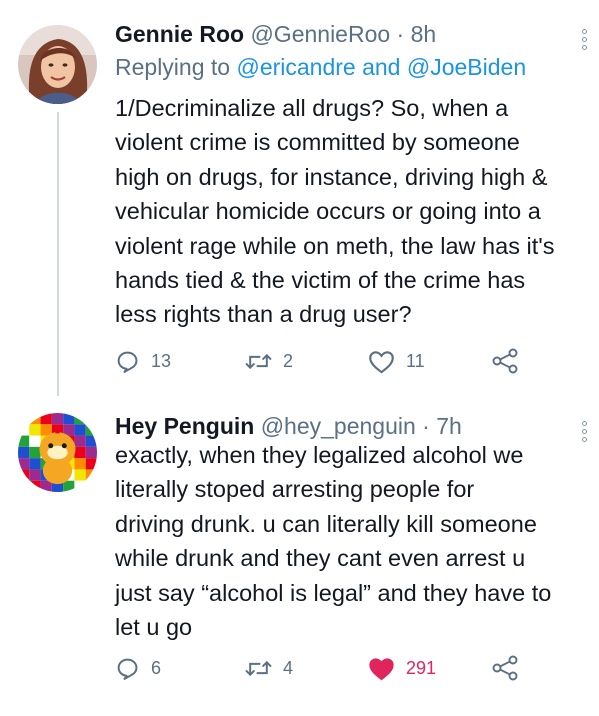  Describe the element at coordinates (295, 489) in the screenshot. I see `text-line: literally stoped arresting people for` at that location.